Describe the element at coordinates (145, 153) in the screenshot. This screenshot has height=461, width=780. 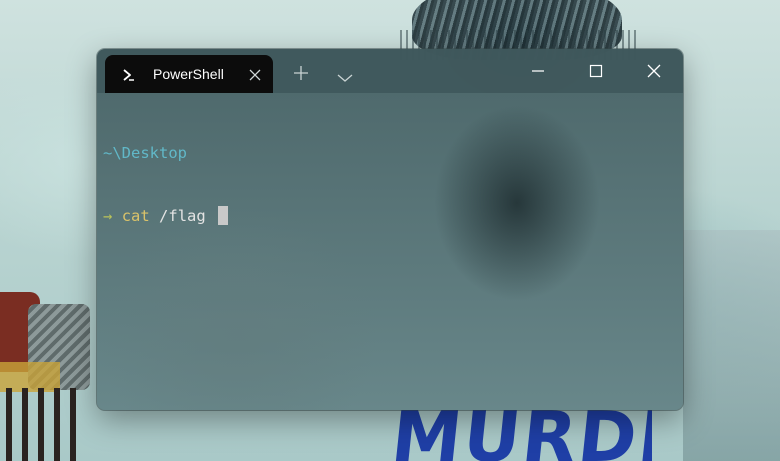
I see `current-path: ~\Desktop` at that location.